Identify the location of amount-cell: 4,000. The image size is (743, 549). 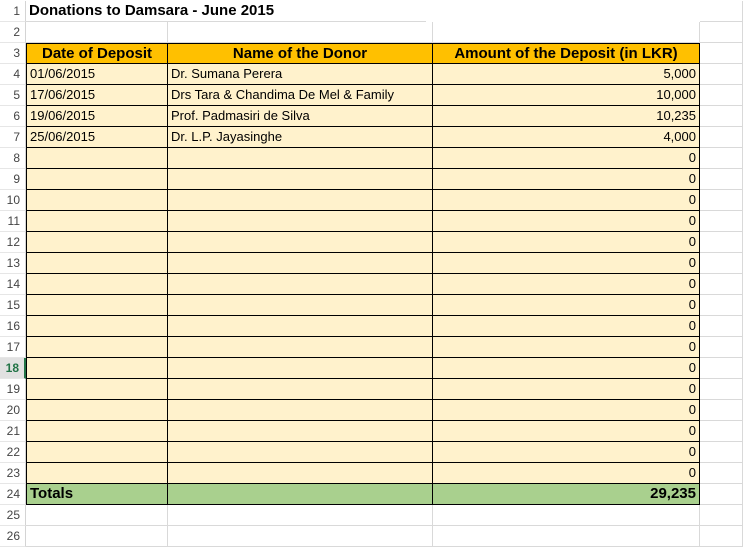
(566, 137).